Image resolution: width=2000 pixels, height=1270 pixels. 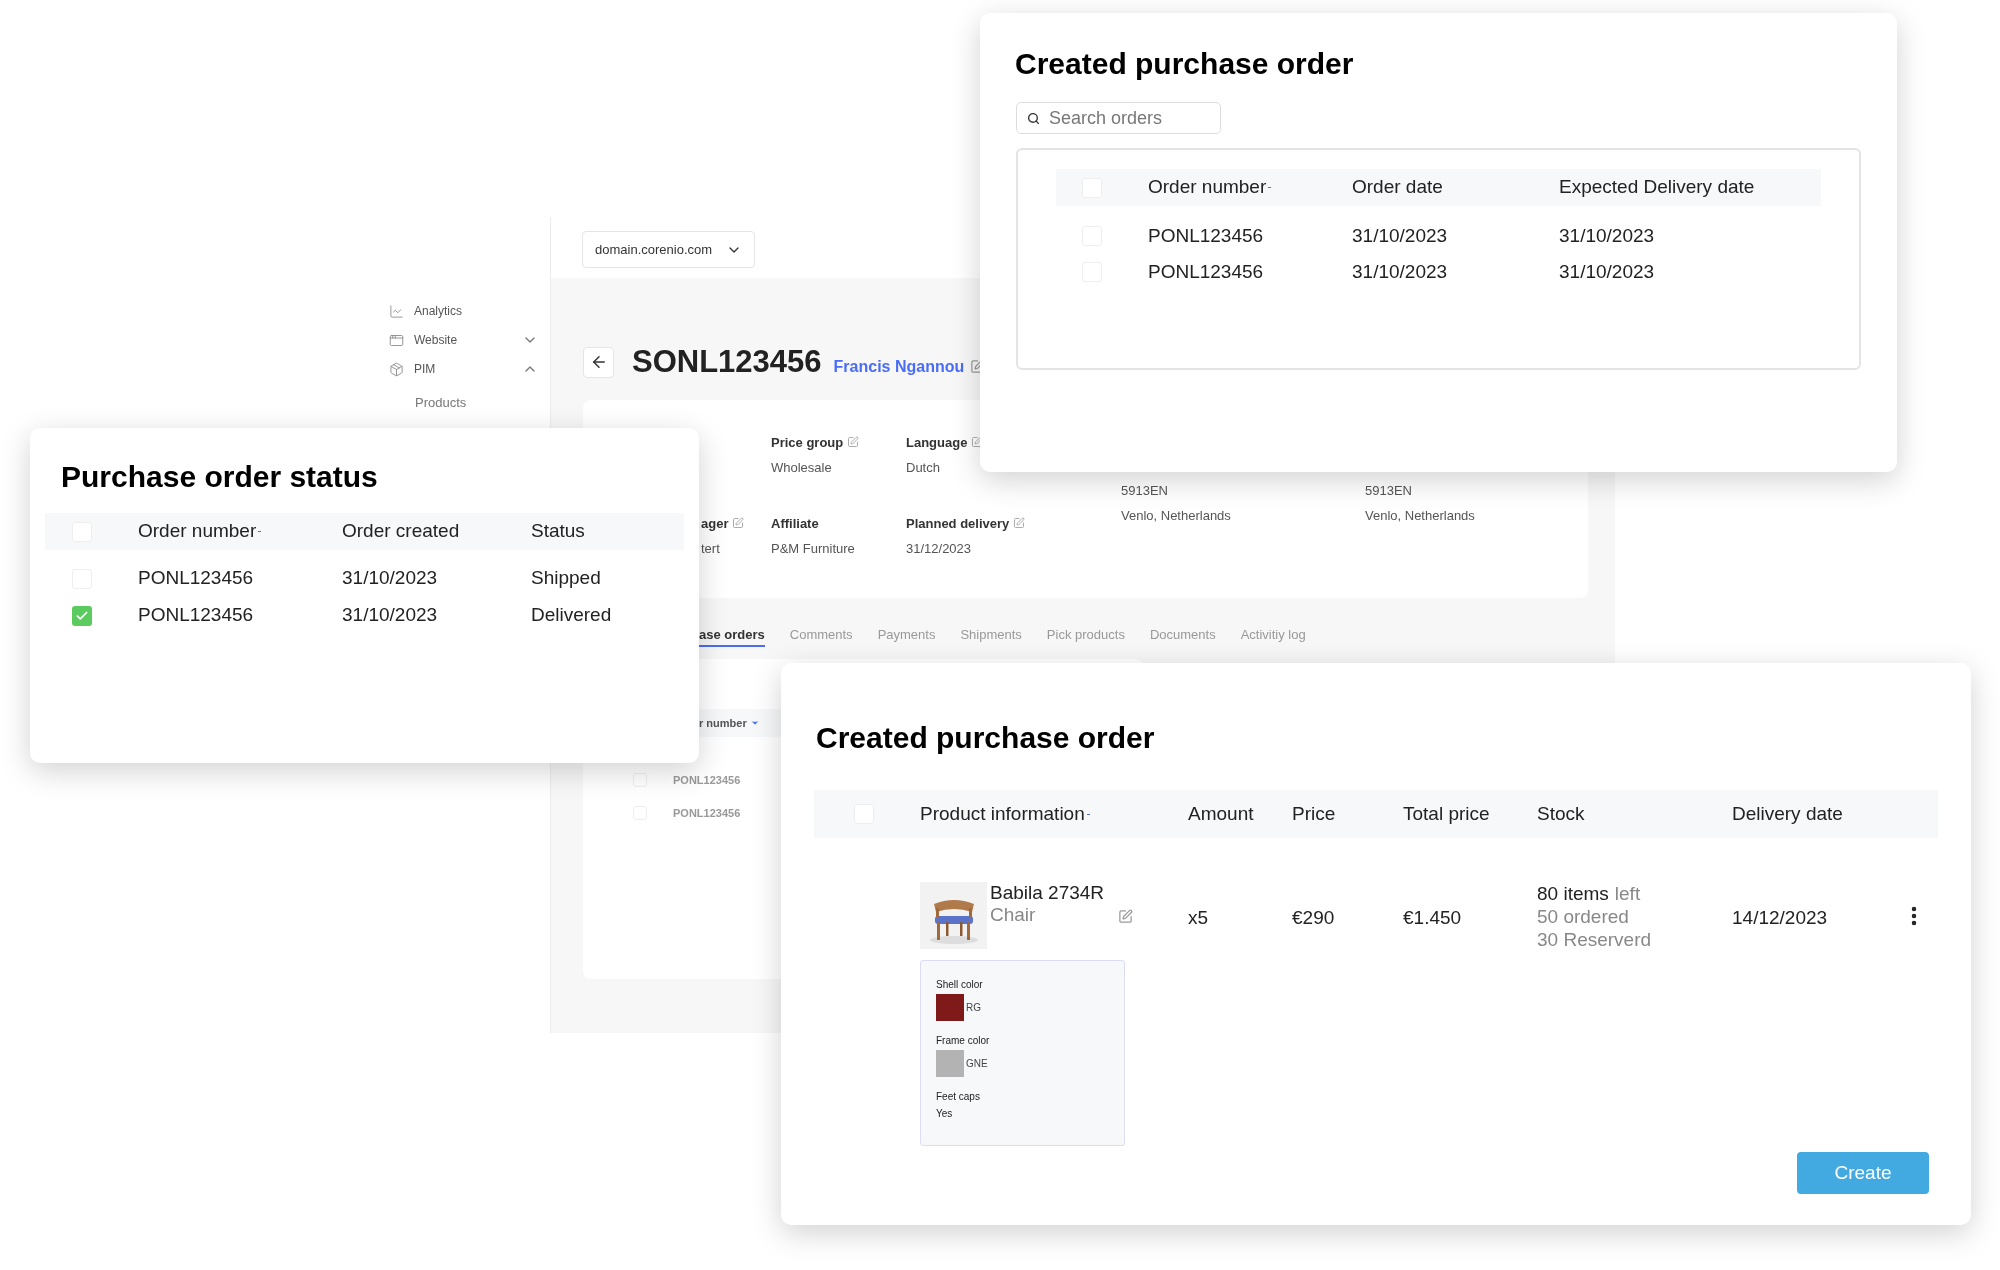 What do you see at coordinates (572, 615) in the screenshot?
I see `table-cell-text: Delivered` at bounding box center [572, 615].